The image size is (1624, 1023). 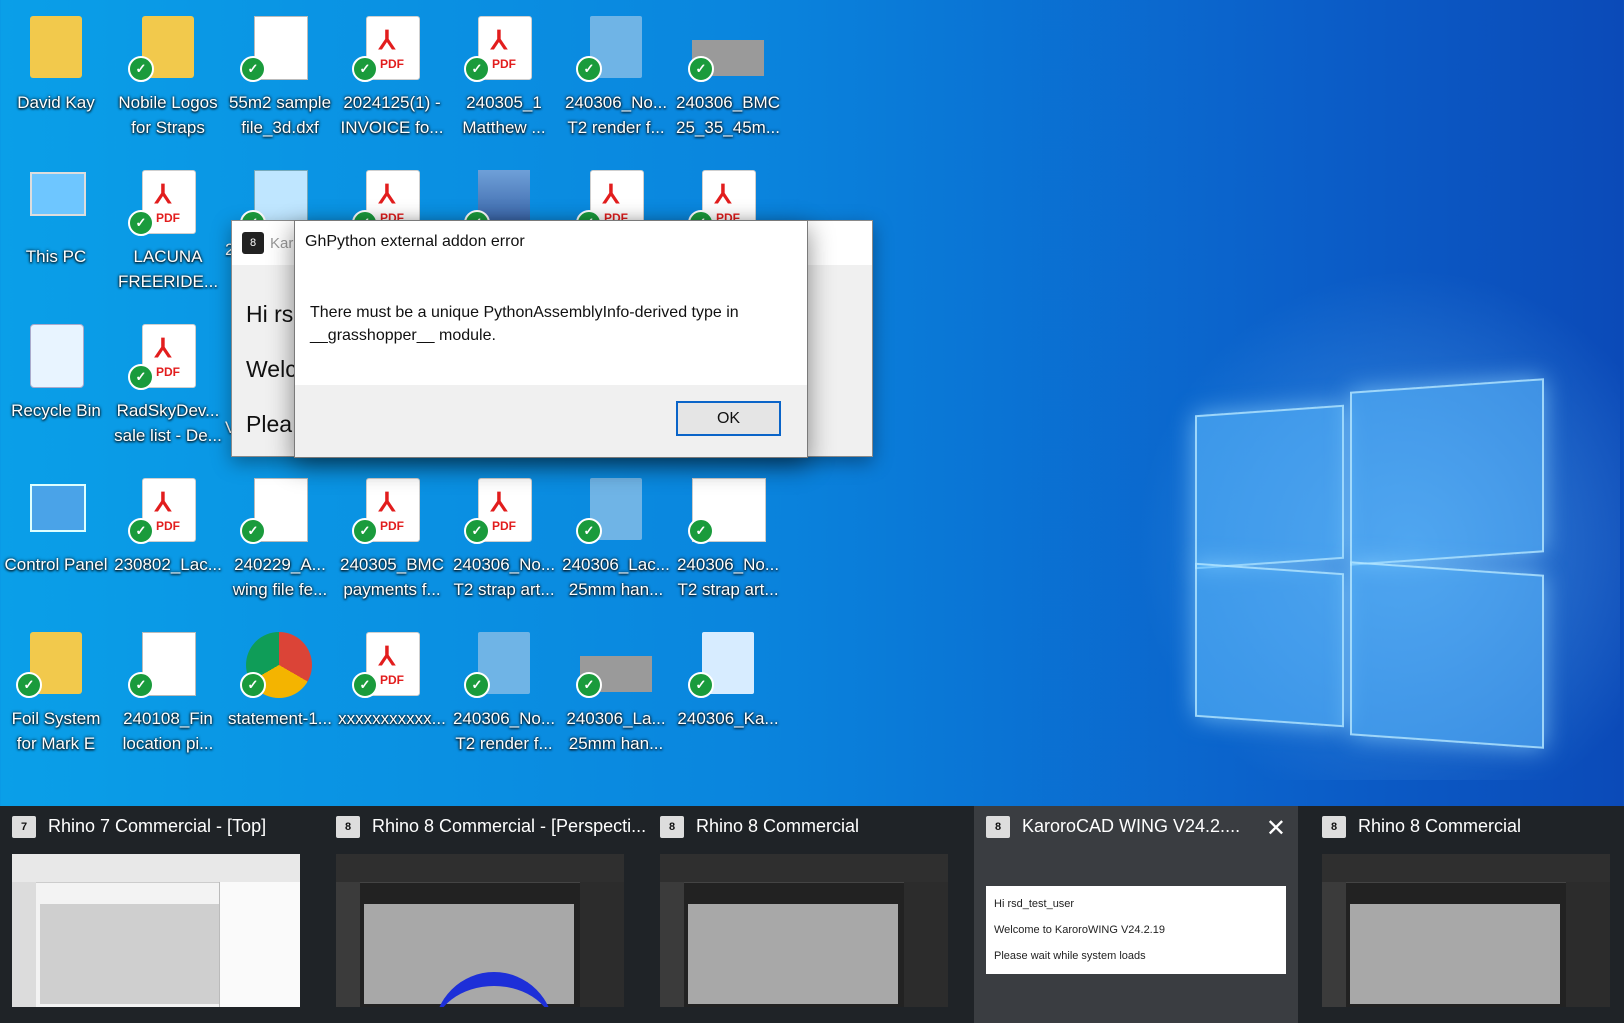 I want to click on taskbar-preview-rhino8-second: 8 Rhino 8 Commercial, so click(x=1467, y=914).